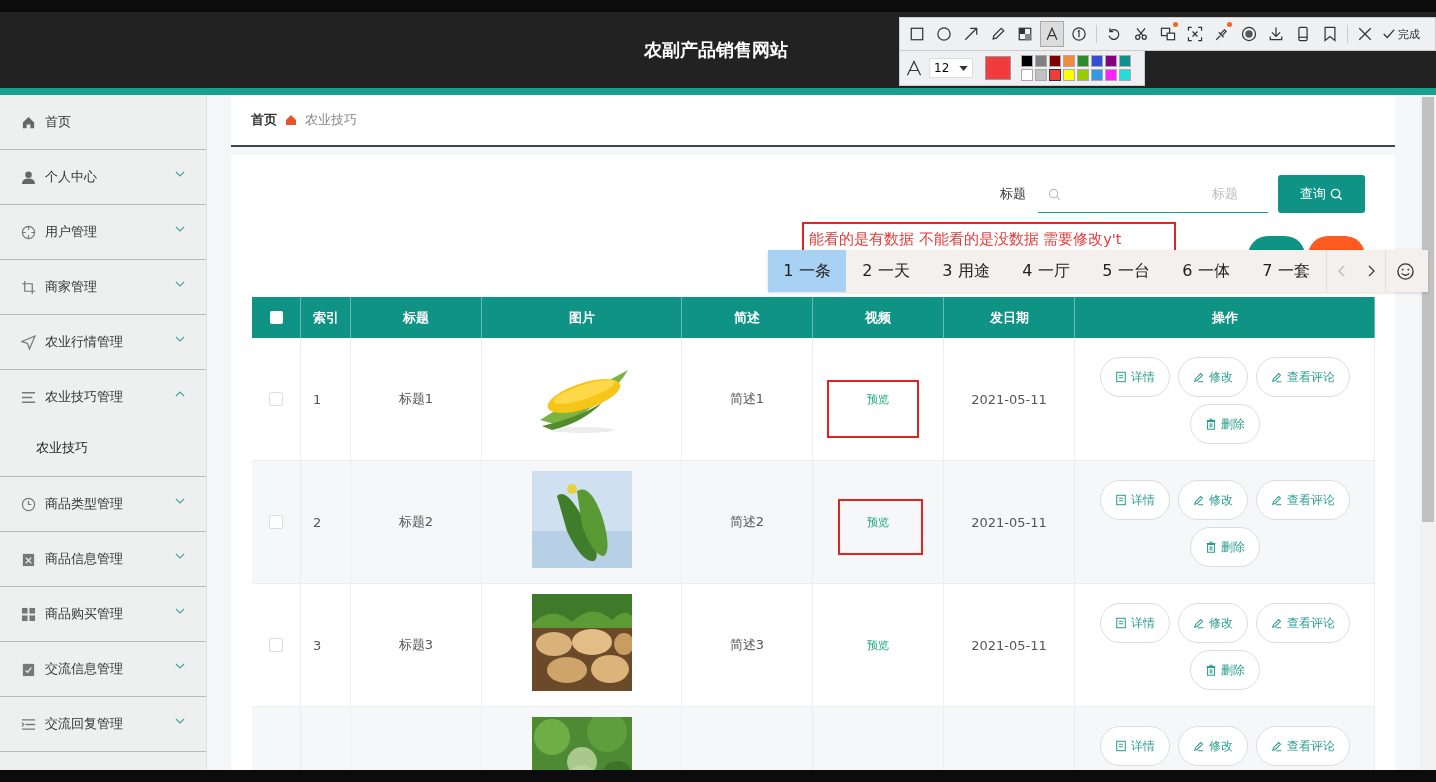 Image resolution: width=1436 pixels, height=782 pixels. I want to click on sidebar-item: 农业行情管理, so click(103, 342).